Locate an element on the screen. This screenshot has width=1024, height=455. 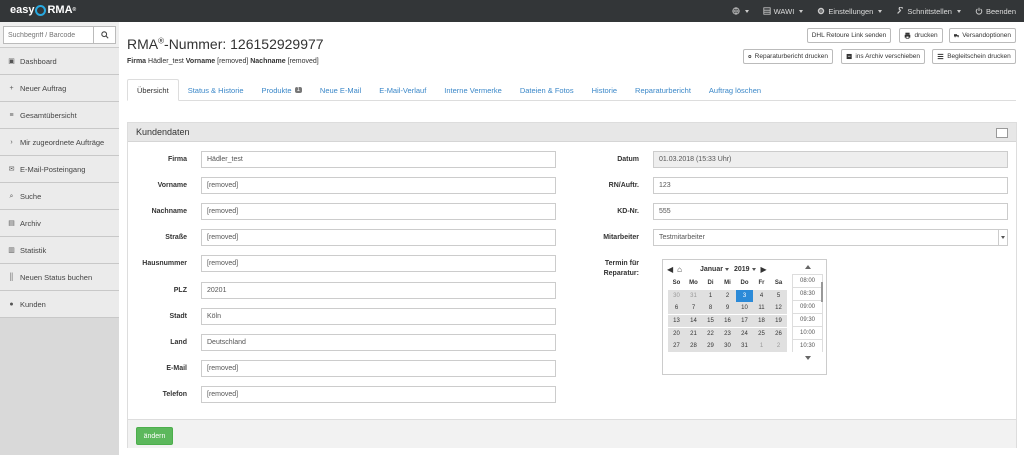
save-changes-button: ändern is located at coordinates (154, 436).